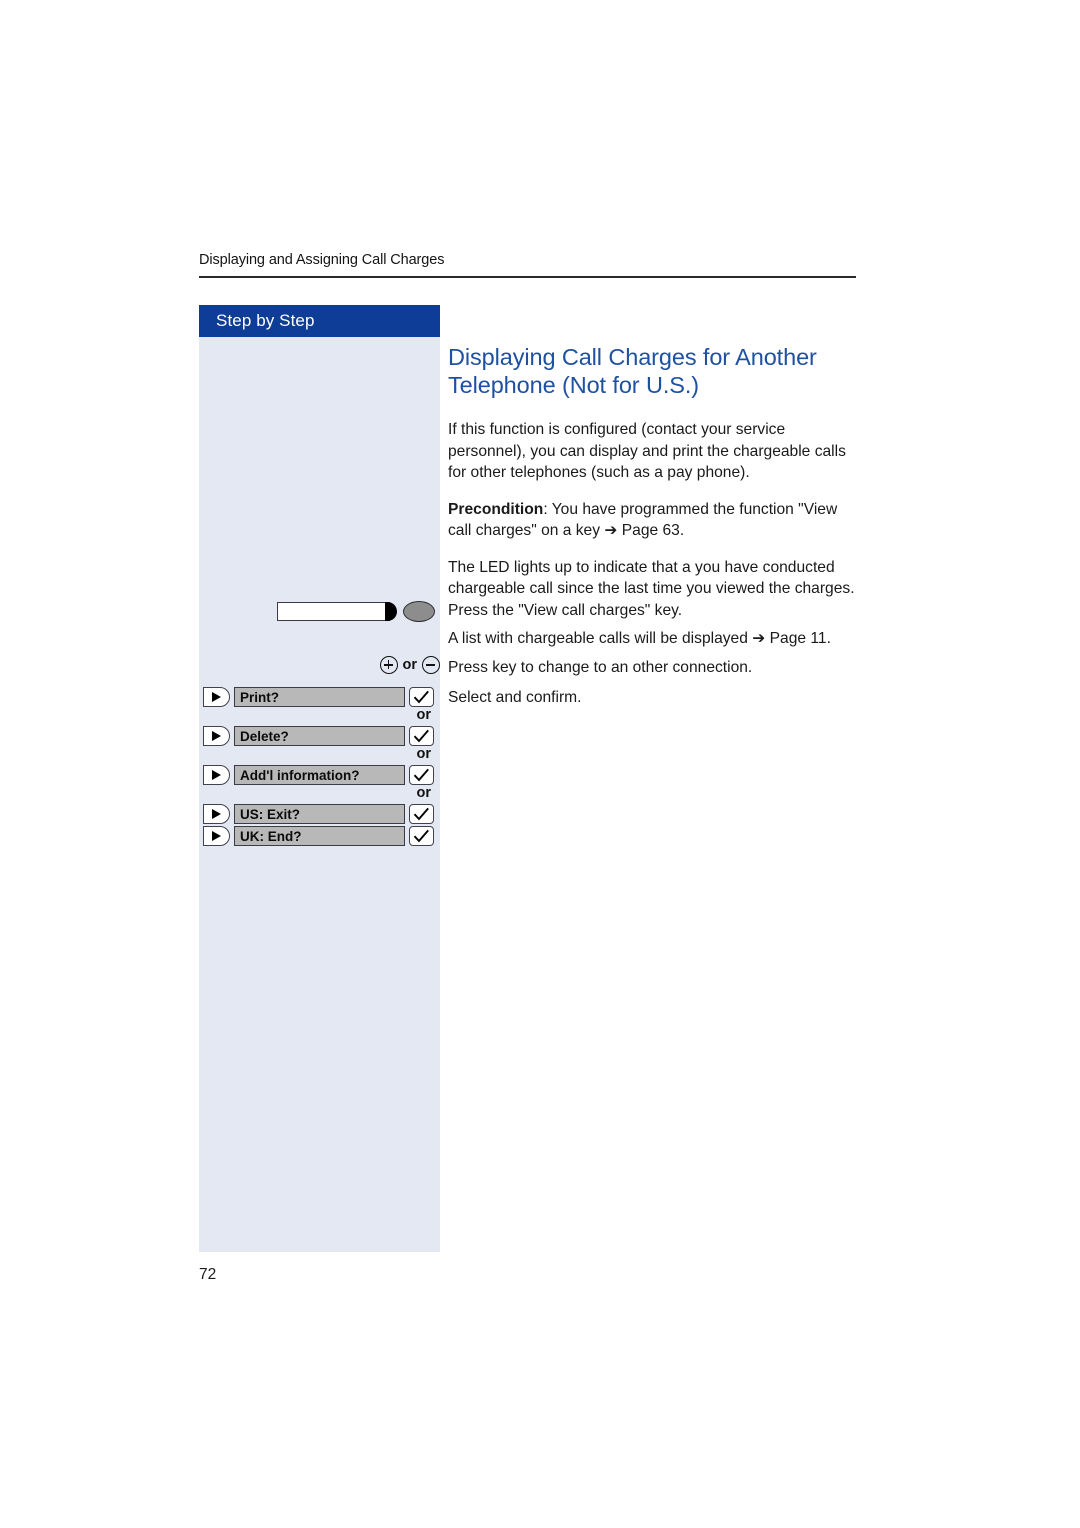 The width and height of the screenshot is (1080, 1528). Describe the element at coordinates (400, 665) in the screenshot. I see `plus-minus-key-row: or` at that location.